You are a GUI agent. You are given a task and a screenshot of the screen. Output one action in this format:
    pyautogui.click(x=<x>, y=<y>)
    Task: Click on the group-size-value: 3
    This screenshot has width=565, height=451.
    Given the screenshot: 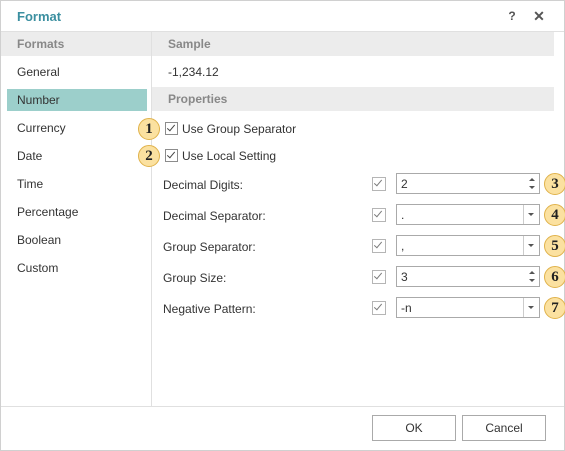 What is the action you would take?
    pyautogui.click(x=404, y=277)
    